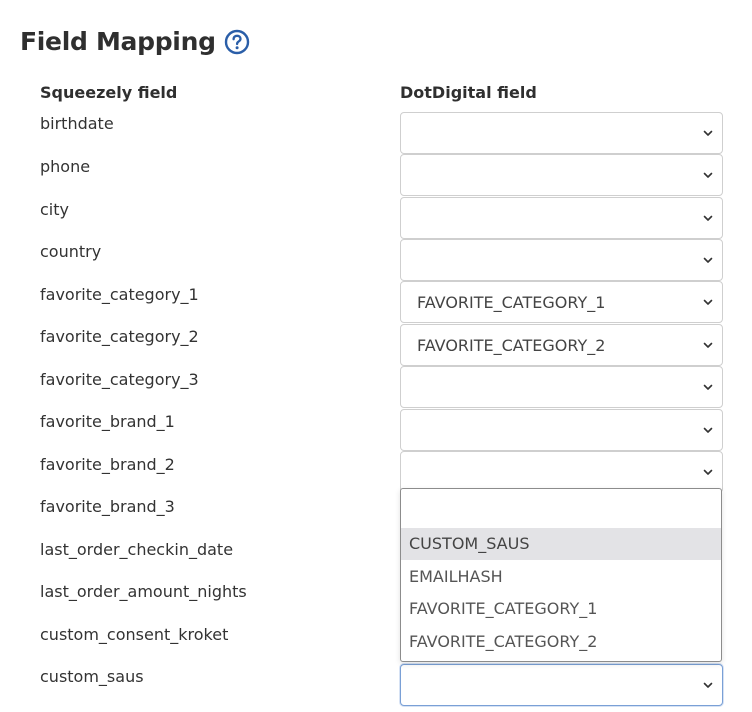  What do you see at coordinates (561, 505) in the screenshot?
I see `dropdown-search-input` at bounding box center [561, 505].